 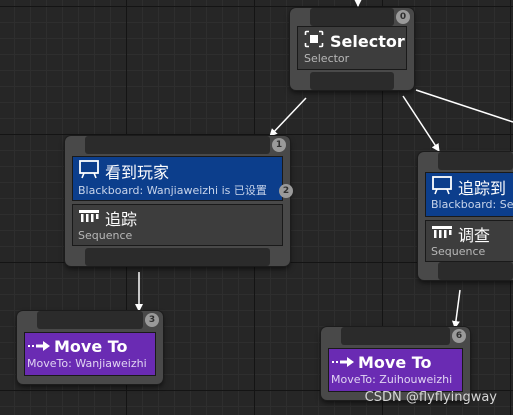 What do you see at coordinates (327, 58) in the screenshot?
I see `selector-subtitle: Selector` at bounding box center [327, 58].